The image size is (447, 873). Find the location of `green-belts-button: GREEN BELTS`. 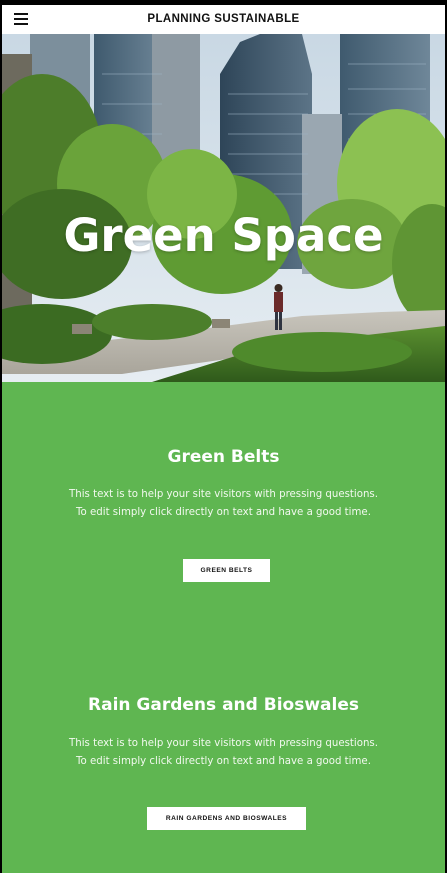

green-belts-button: GREEN BELTS is located at coordinates (226, 570).